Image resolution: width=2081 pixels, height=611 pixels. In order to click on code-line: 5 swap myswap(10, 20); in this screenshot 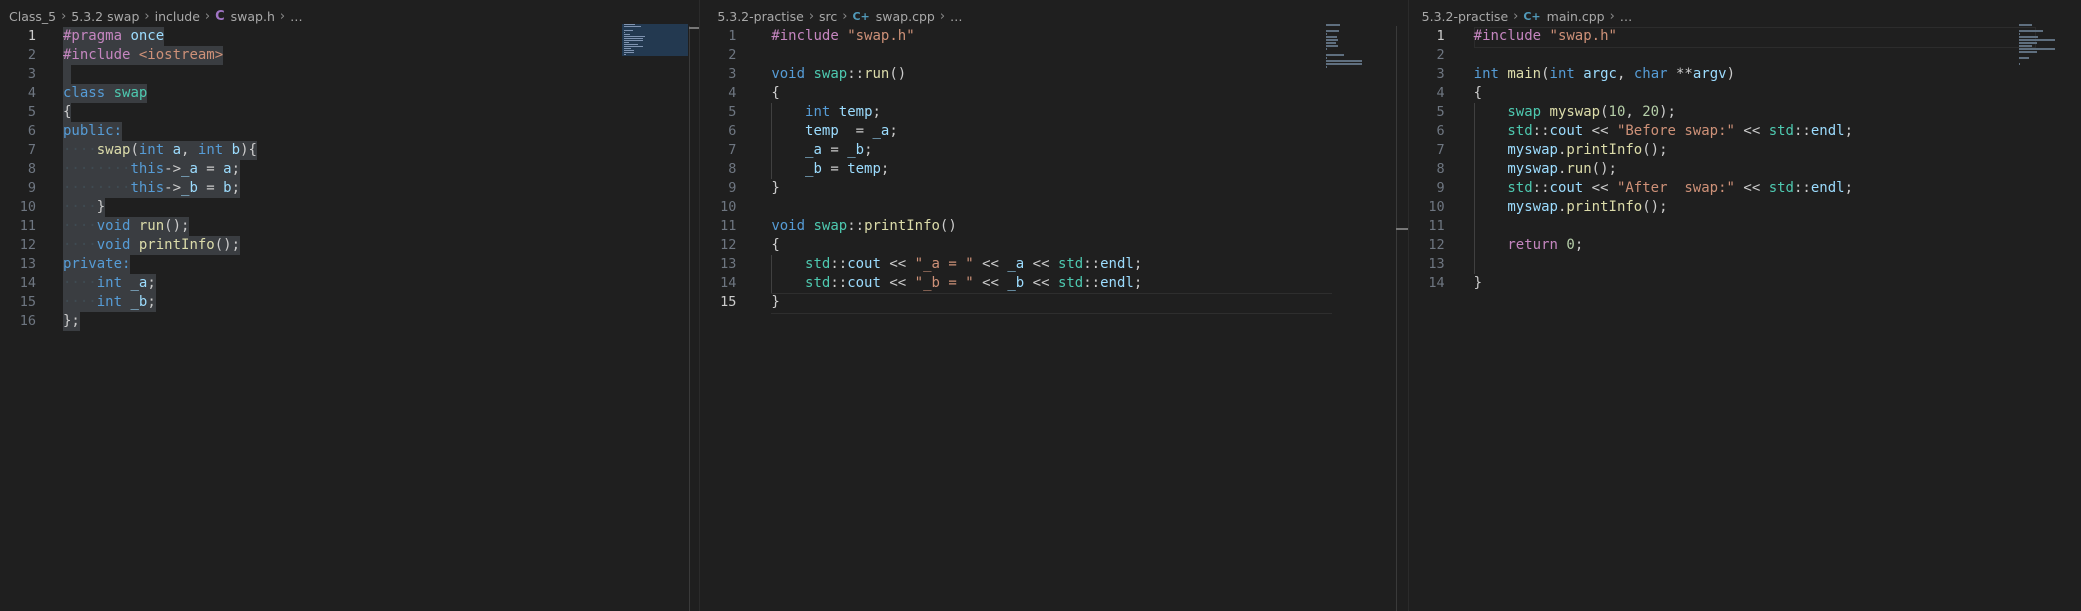, I will do `click(1745, 112)`.